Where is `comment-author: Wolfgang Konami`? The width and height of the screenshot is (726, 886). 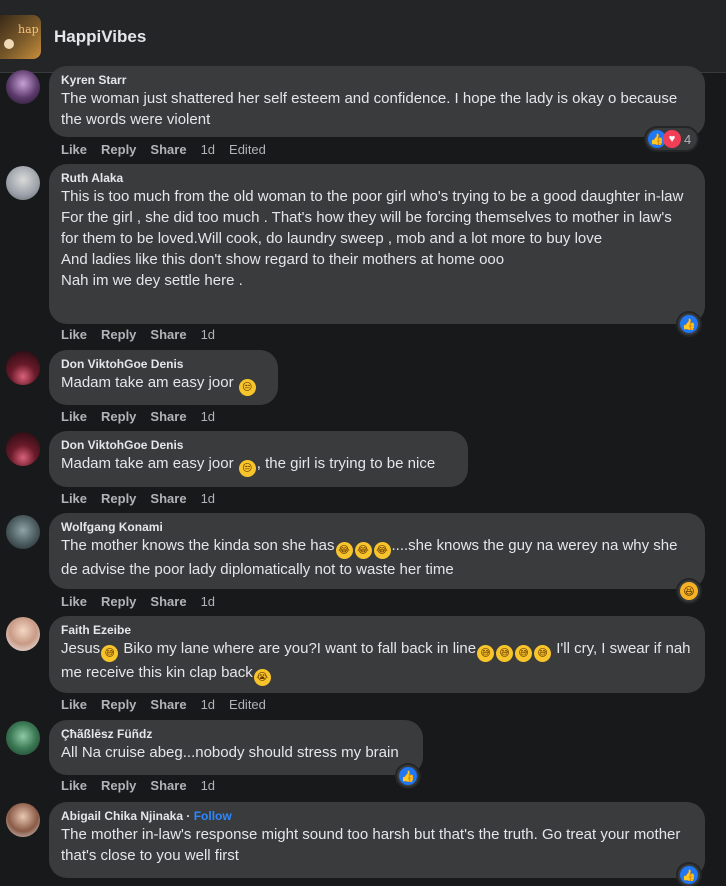
comment-author: Wolfgang Konami is located at coordinates (377, 527).